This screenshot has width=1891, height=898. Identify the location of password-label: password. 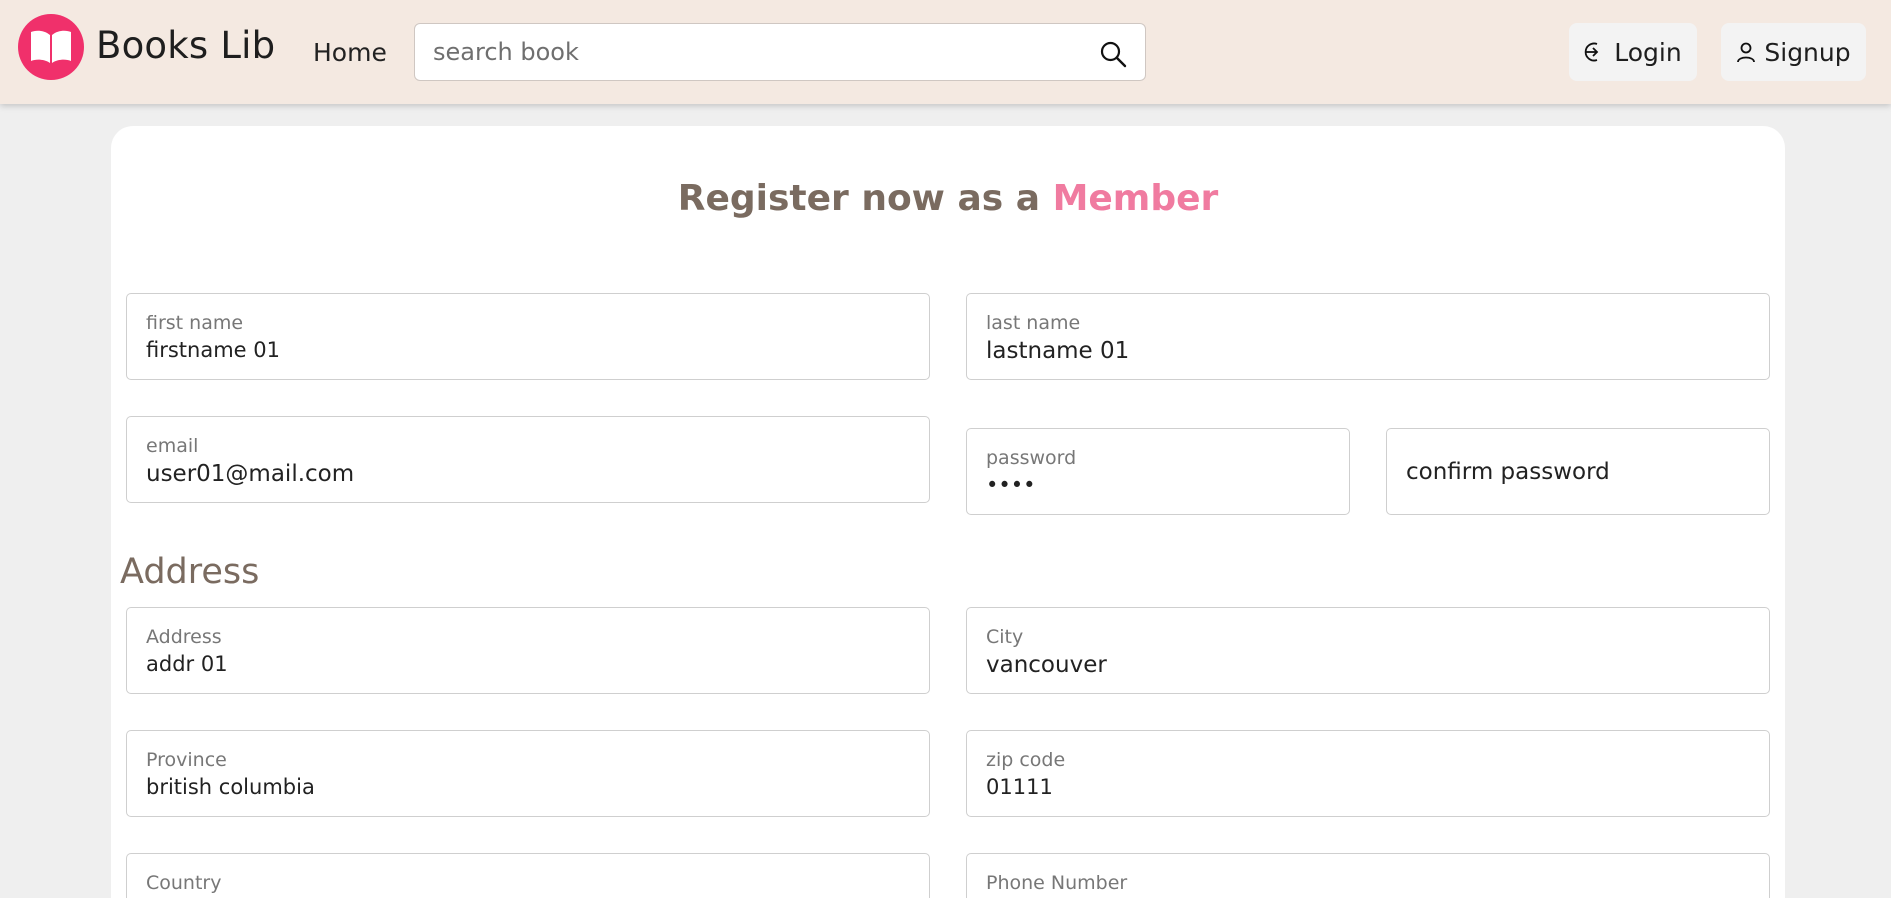
(1031, 458).